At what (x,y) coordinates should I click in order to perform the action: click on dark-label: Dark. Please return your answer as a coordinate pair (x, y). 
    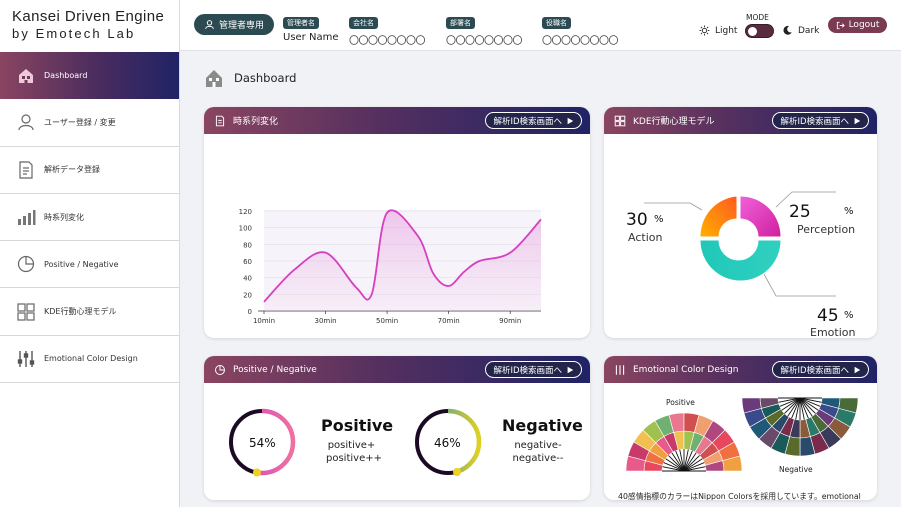
    Looking at the image, I should click on (809, 31).